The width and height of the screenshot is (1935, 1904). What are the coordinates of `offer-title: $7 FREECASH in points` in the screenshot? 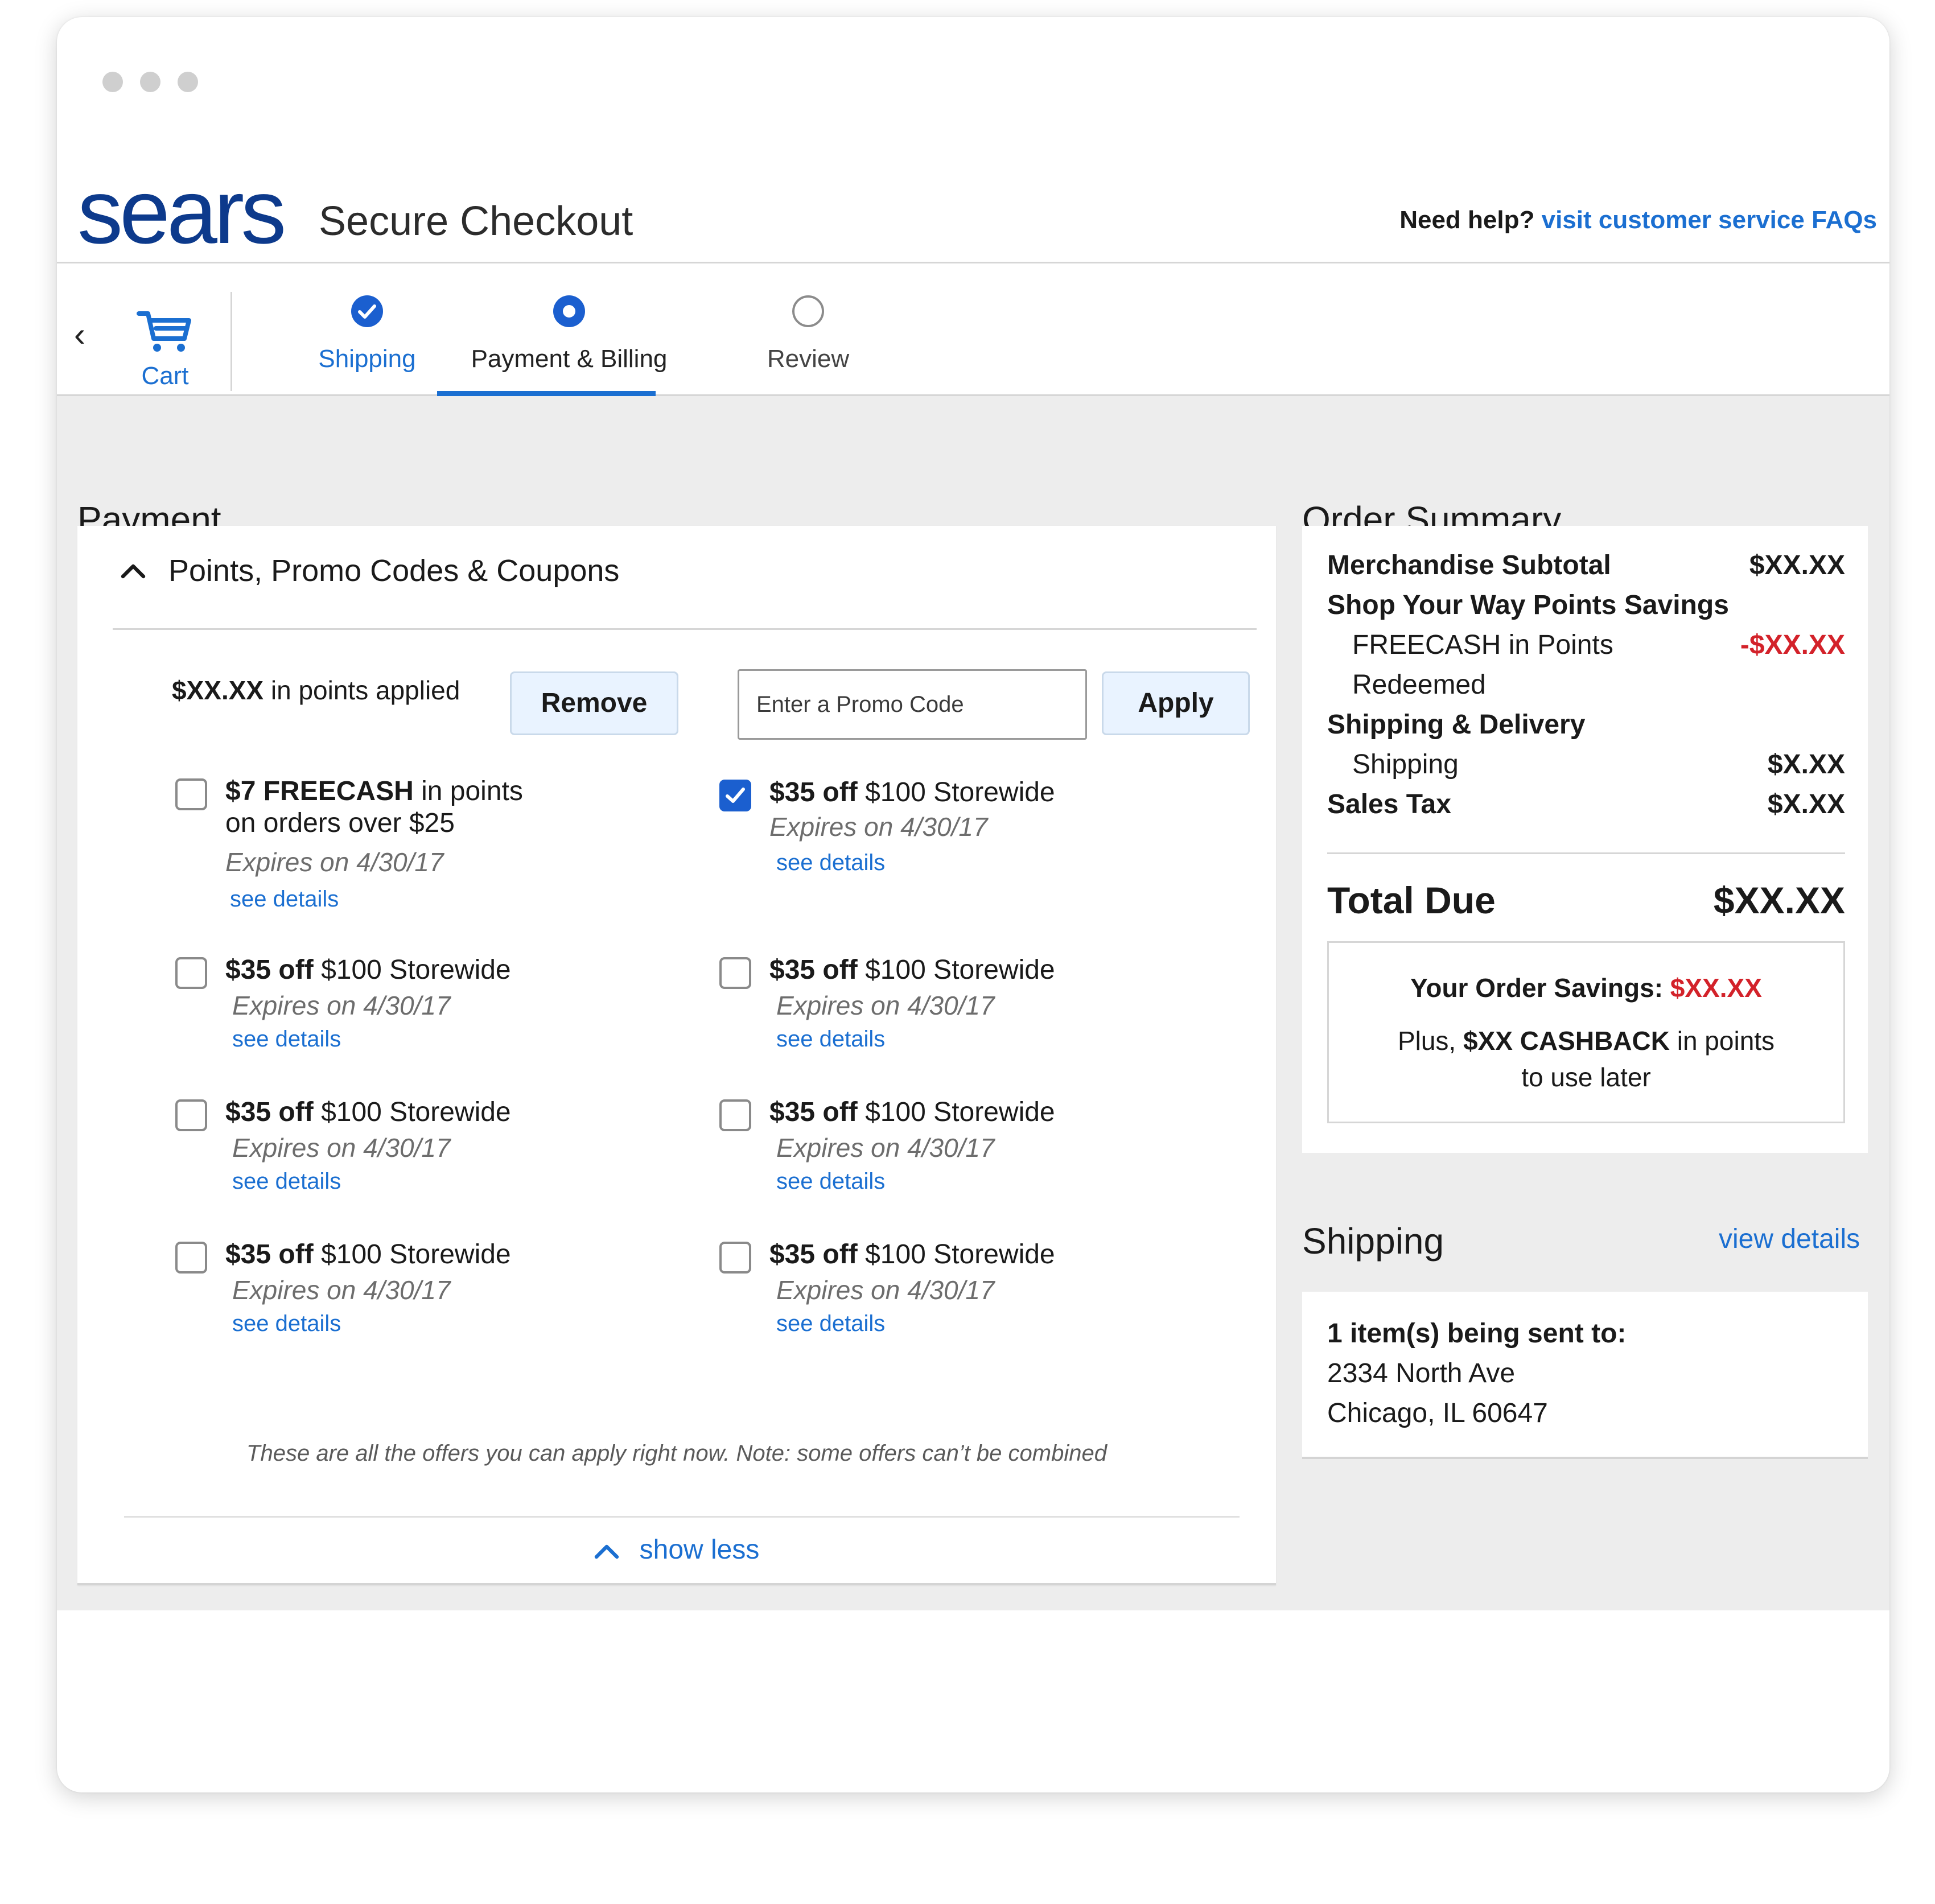 It's located at (374, 791).